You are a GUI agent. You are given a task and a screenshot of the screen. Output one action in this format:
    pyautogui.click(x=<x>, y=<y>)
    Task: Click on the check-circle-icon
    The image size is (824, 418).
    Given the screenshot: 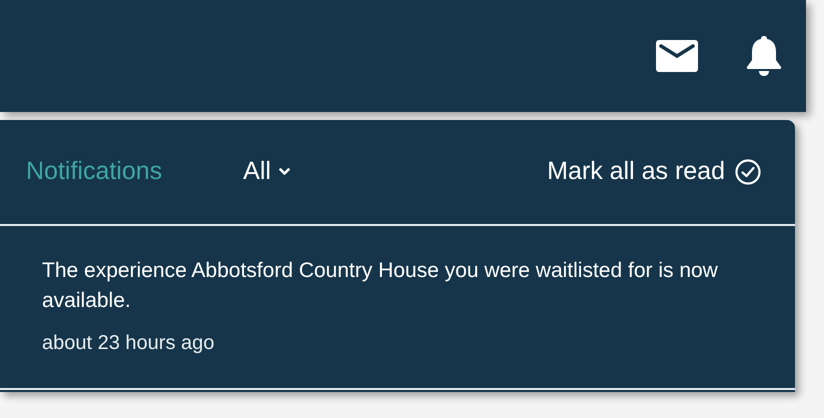 What is the action you would take?
    pyautogui.click(x=748, y=172)
    